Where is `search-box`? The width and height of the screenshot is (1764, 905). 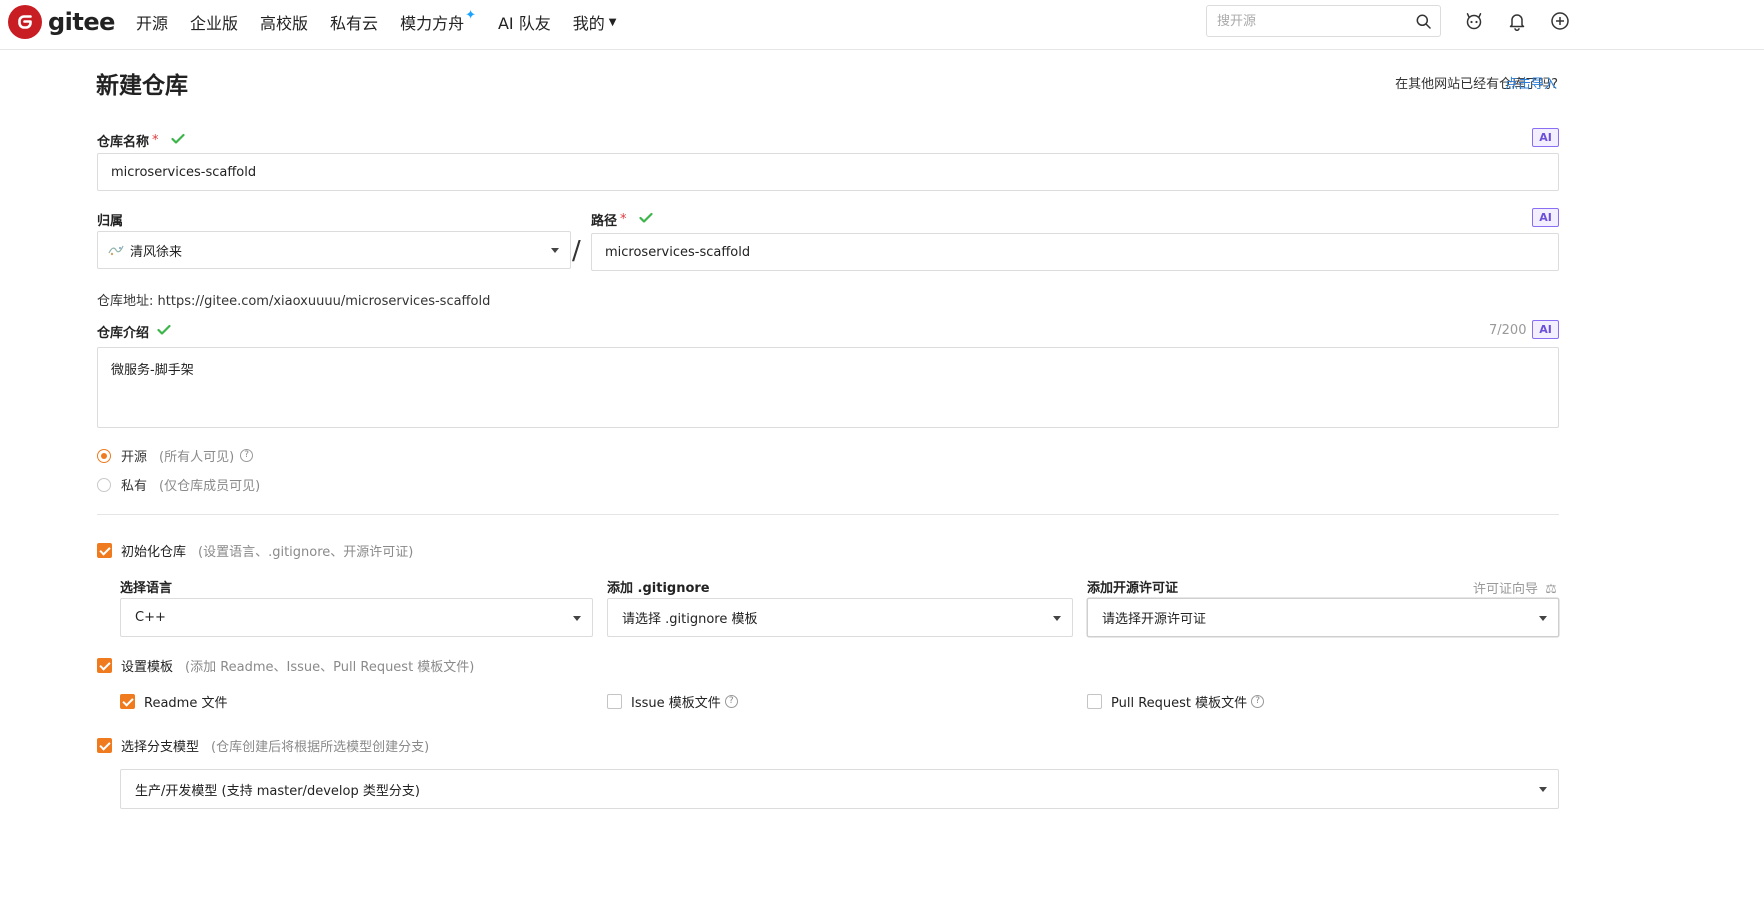 search-box is located at coordinates (1323, 21).